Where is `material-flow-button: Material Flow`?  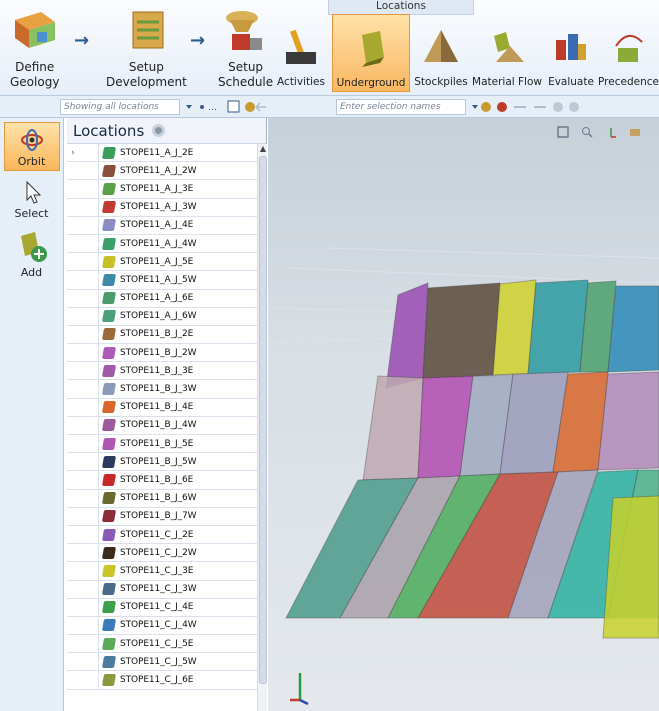 material-flow-button: Material Flow is located at coordinates (507, 53).